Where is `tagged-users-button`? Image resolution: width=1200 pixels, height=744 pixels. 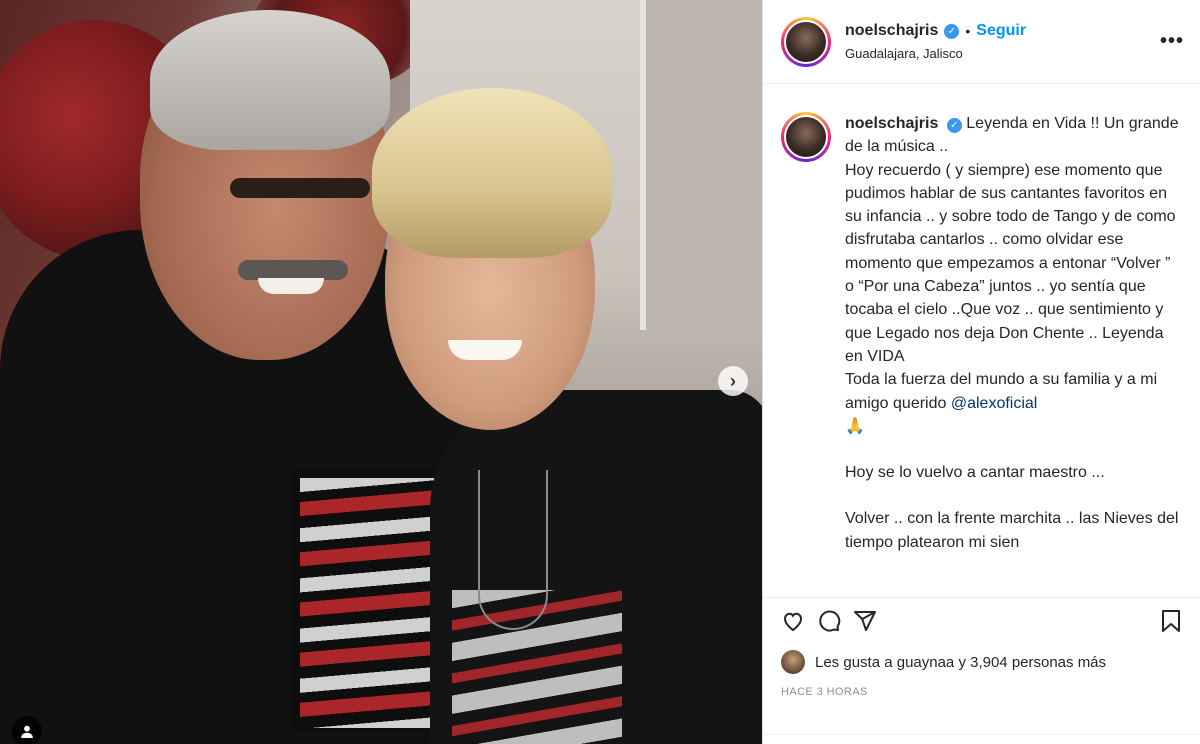 tagged-users-button is located at coordinates (27, 730).